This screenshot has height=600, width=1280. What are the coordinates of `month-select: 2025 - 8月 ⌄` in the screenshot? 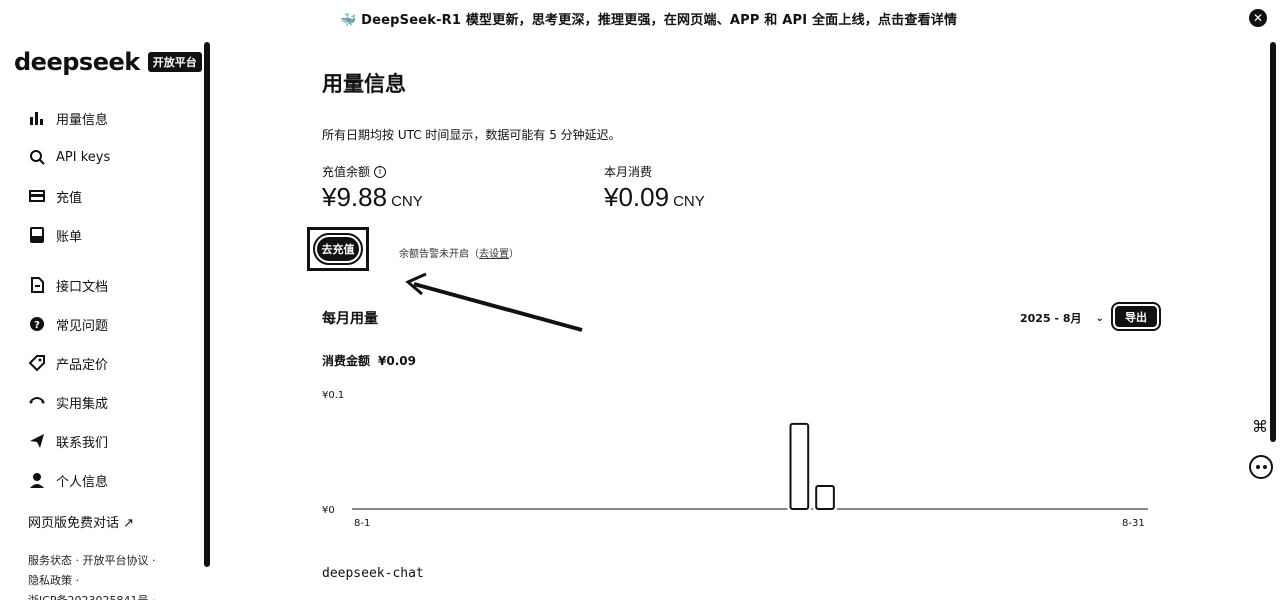 It's located at (1062, 318).